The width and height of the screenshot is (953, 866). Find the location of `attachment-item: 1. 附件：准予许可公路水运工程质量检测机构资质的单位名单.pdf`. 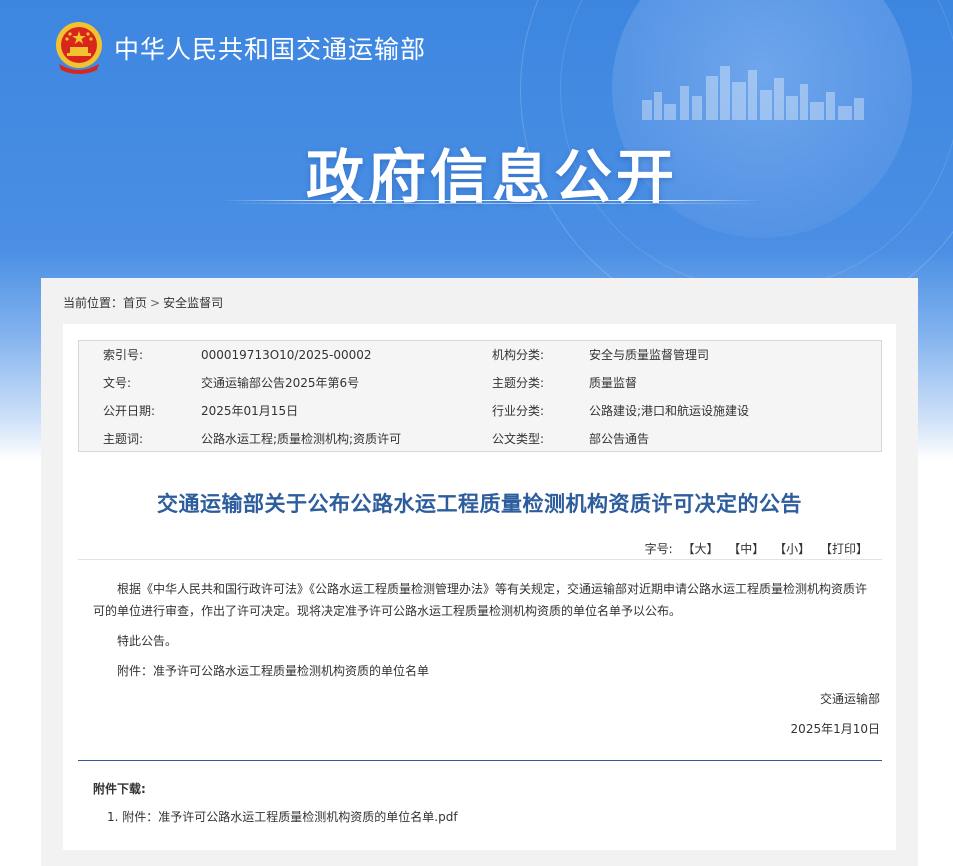

attachment-item: 1. 附件：准予许可公路水运工程质量检测机构资质的单位名单.pdf is located at coordinates (282, 816).